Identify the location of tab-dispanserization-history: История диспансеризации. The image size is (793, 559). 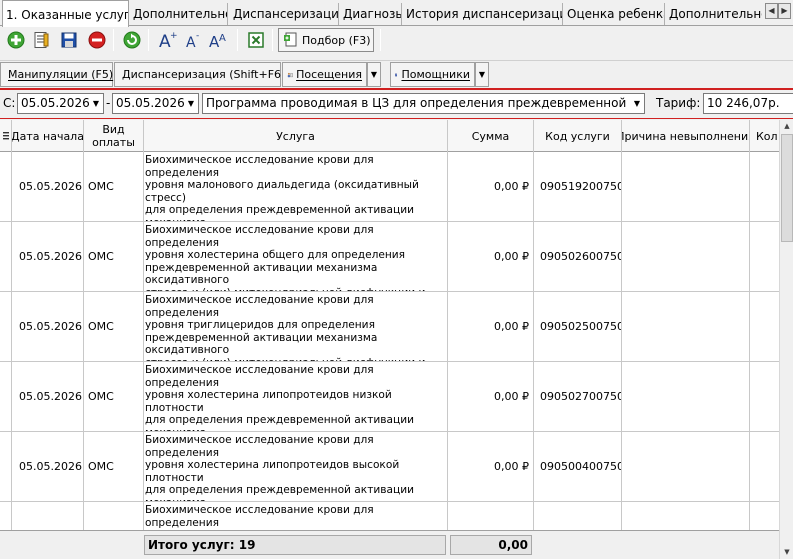
(483, 14).